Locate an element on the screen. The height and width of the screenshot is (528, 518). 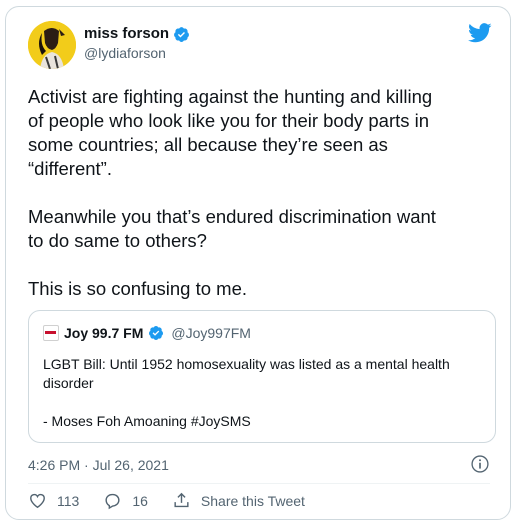
quoted-avatar is located at coordinates (51, 333).